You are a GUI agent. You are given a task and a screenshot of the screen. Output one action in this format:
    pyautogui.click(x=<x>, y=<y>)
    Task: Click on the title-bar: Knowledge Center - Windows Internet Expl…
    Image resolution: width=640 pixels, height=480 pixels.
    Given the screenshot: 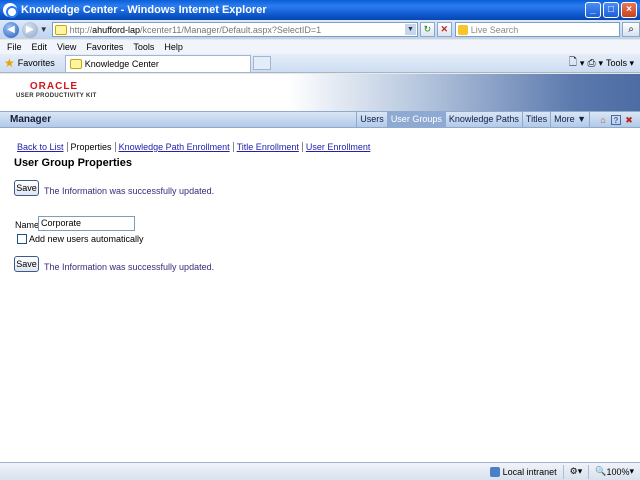 What is the action you would take?
    pyautogui.click(x=320, y=10)
    